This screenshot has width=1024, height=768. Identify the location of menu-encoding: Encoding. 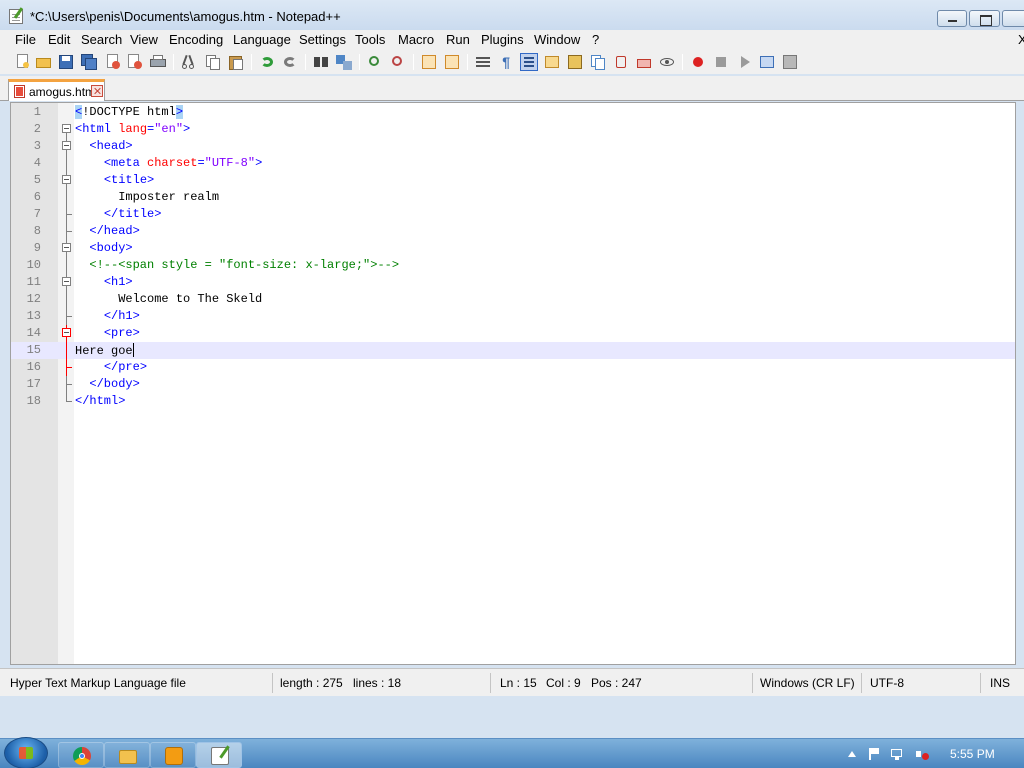
(196, 39).